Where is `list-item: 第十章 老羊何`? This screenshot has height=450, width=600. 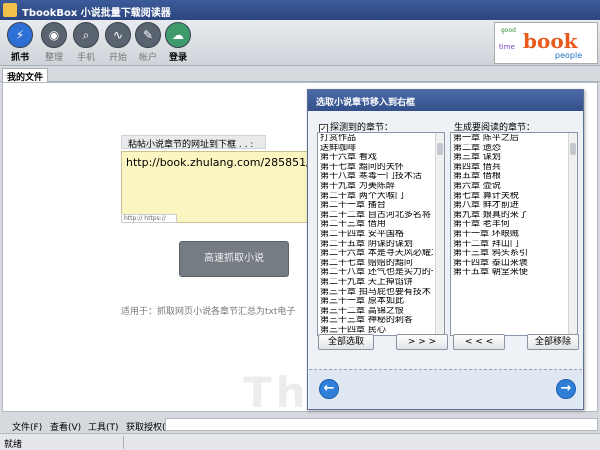 list-item: 第十章 老羊何 is located at coordinates (509, 225).